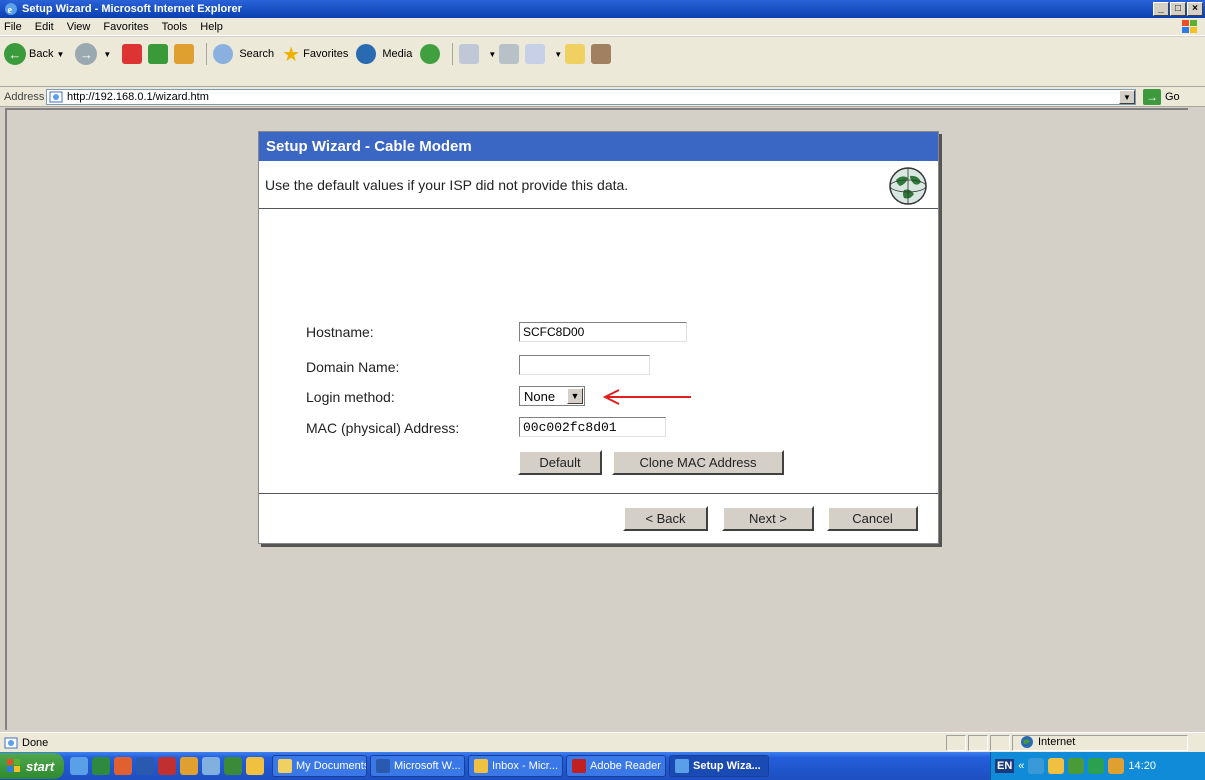  Describe the element at coordinates (602, 27) in the screenshot. I see `menu-bar: File Edit View Favorites Tools Help` at that location.